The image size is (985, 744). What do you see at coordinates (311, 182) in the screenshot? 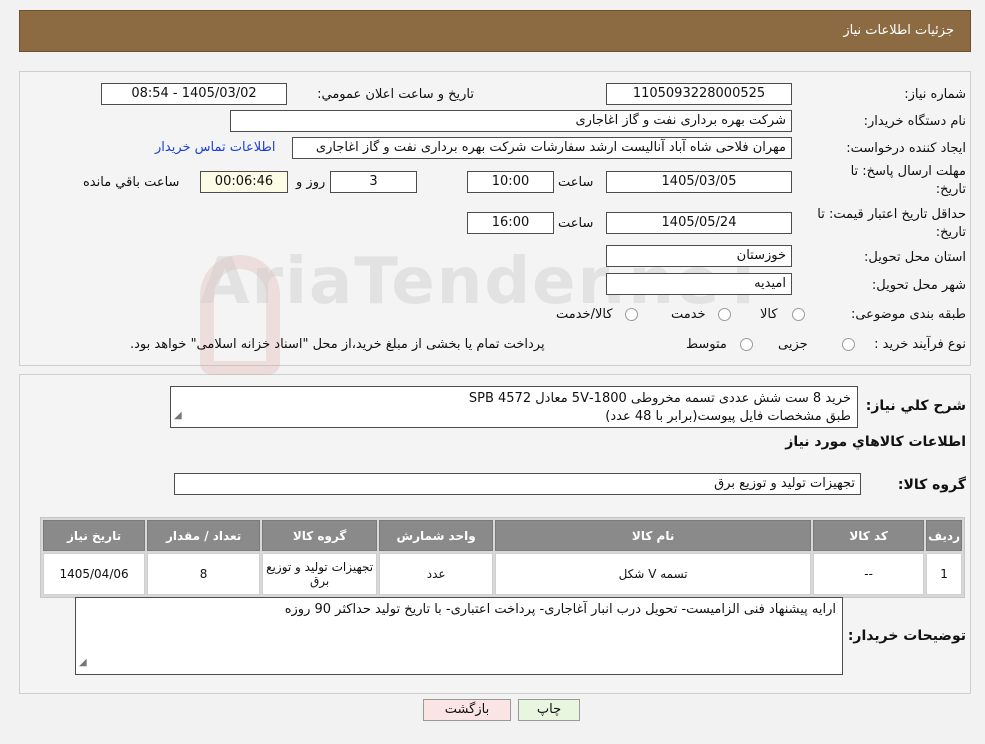
I see `days-label: روز و` at bounding box center [311, 182].